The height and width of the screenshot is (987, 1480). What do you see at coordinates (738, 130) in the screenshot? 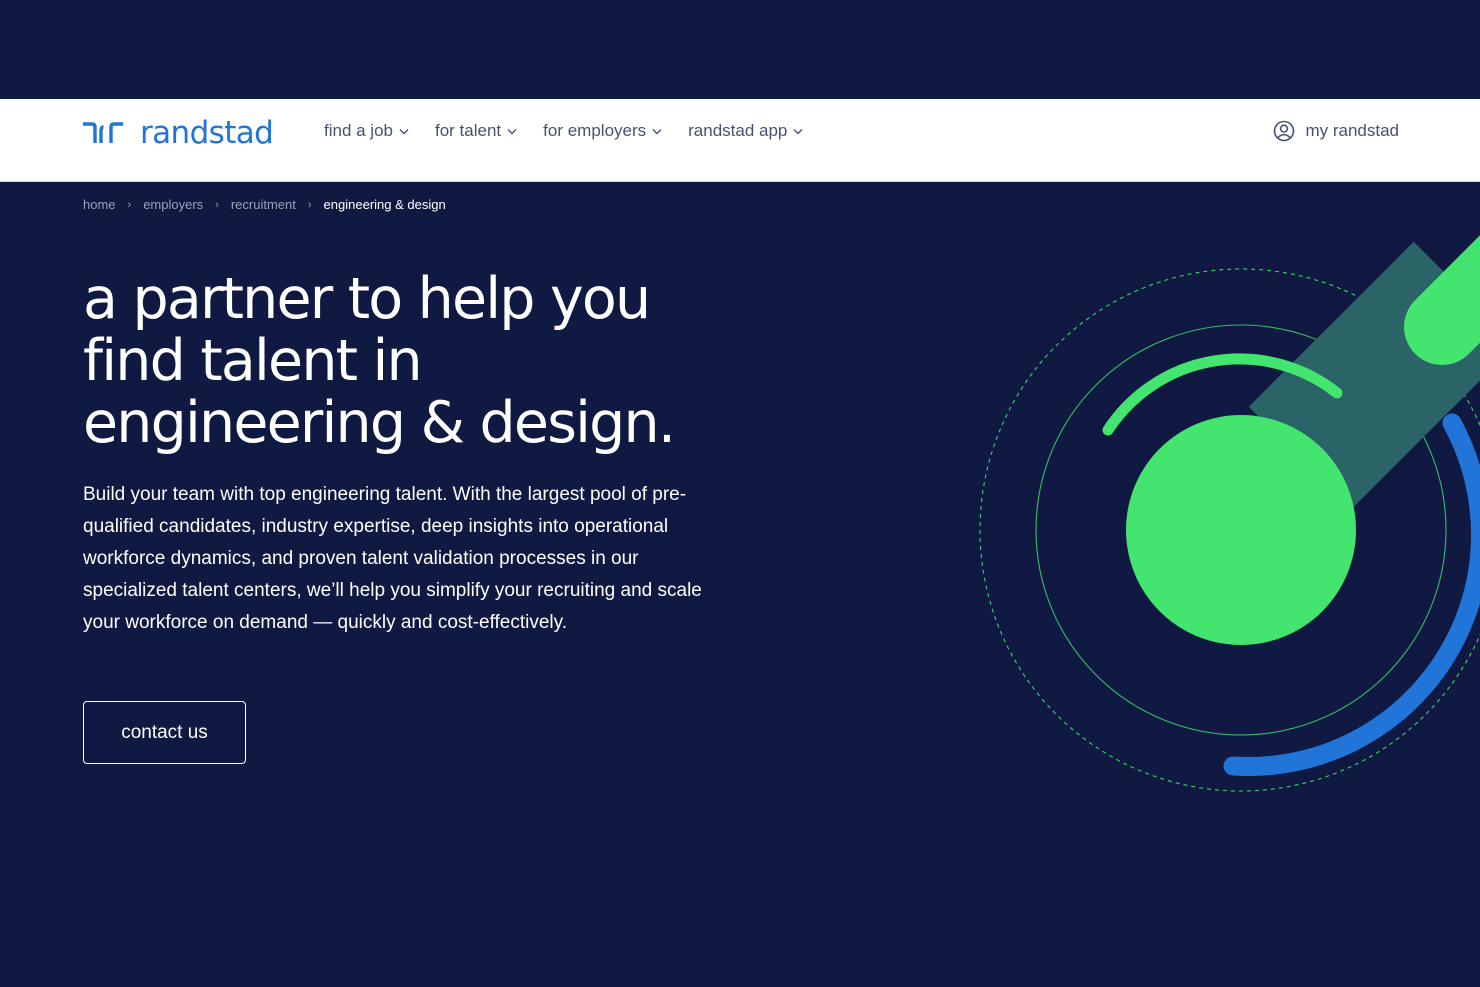
I see `nav-item-label: randstad app` at bounding box center [738, 130].